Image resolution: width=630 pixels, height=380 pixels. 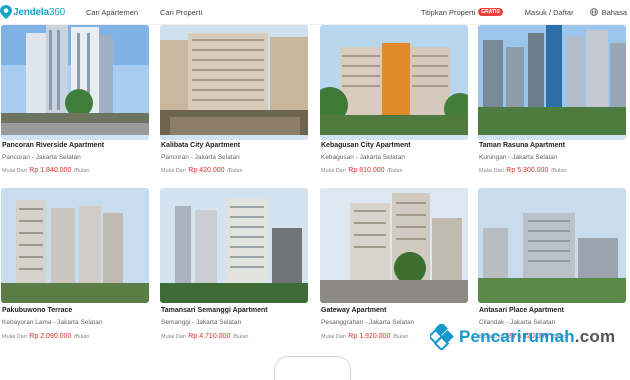 I want to click on listing-price: Mulai Dari Rp 1.840.000 /Bulan, so click(x=46, y=170).